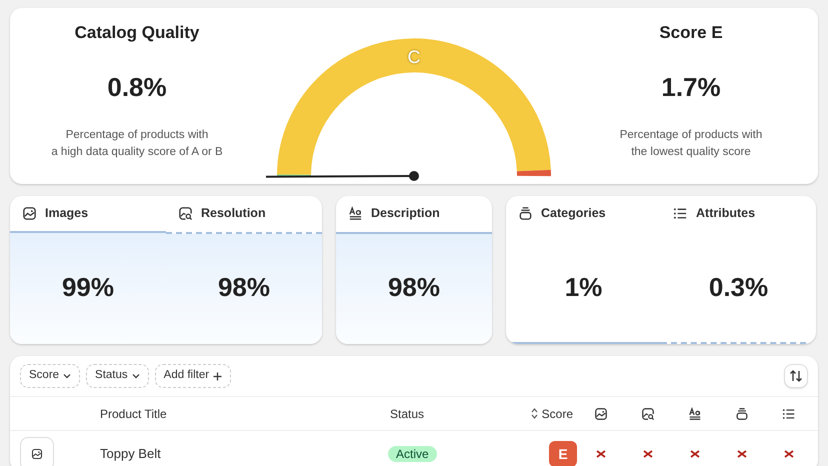 Image resolution: width=828 pixels, height=466 pixels. Describe the element at coordinates (117, 376) in the screenshot. I see `filter-button: Status` at that location.